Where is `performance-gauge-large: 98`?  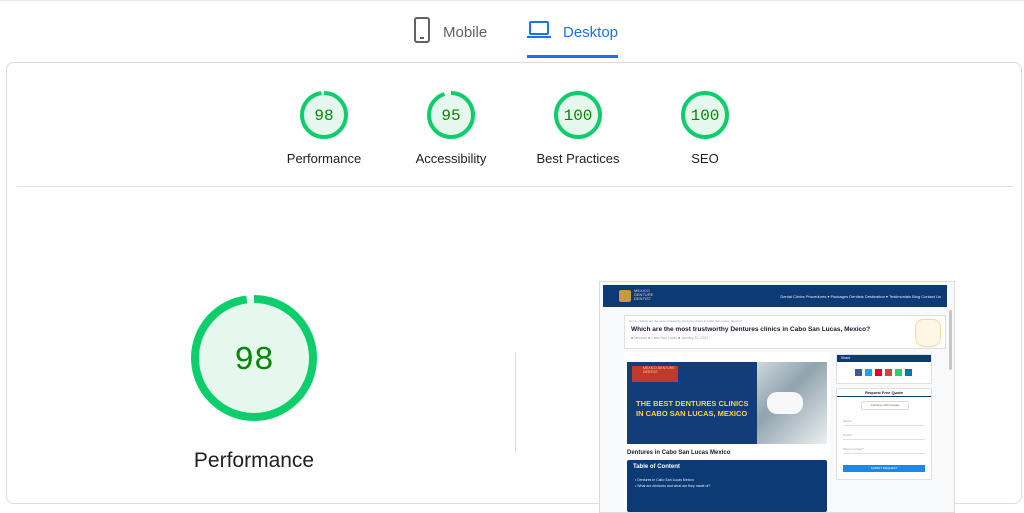
performance-gauge-large: 98 is located at coordinates (254, 358).